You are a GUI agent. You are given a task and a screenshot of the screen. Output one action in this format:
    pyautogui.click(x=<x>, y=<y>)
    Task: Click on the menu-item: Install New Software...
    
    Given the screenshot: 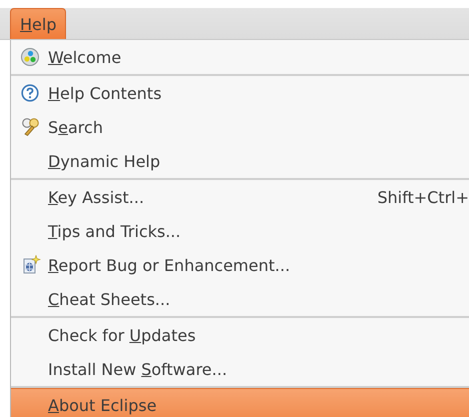 What is the action you would take?
    pyautogui.click(x=240, y=369)
    